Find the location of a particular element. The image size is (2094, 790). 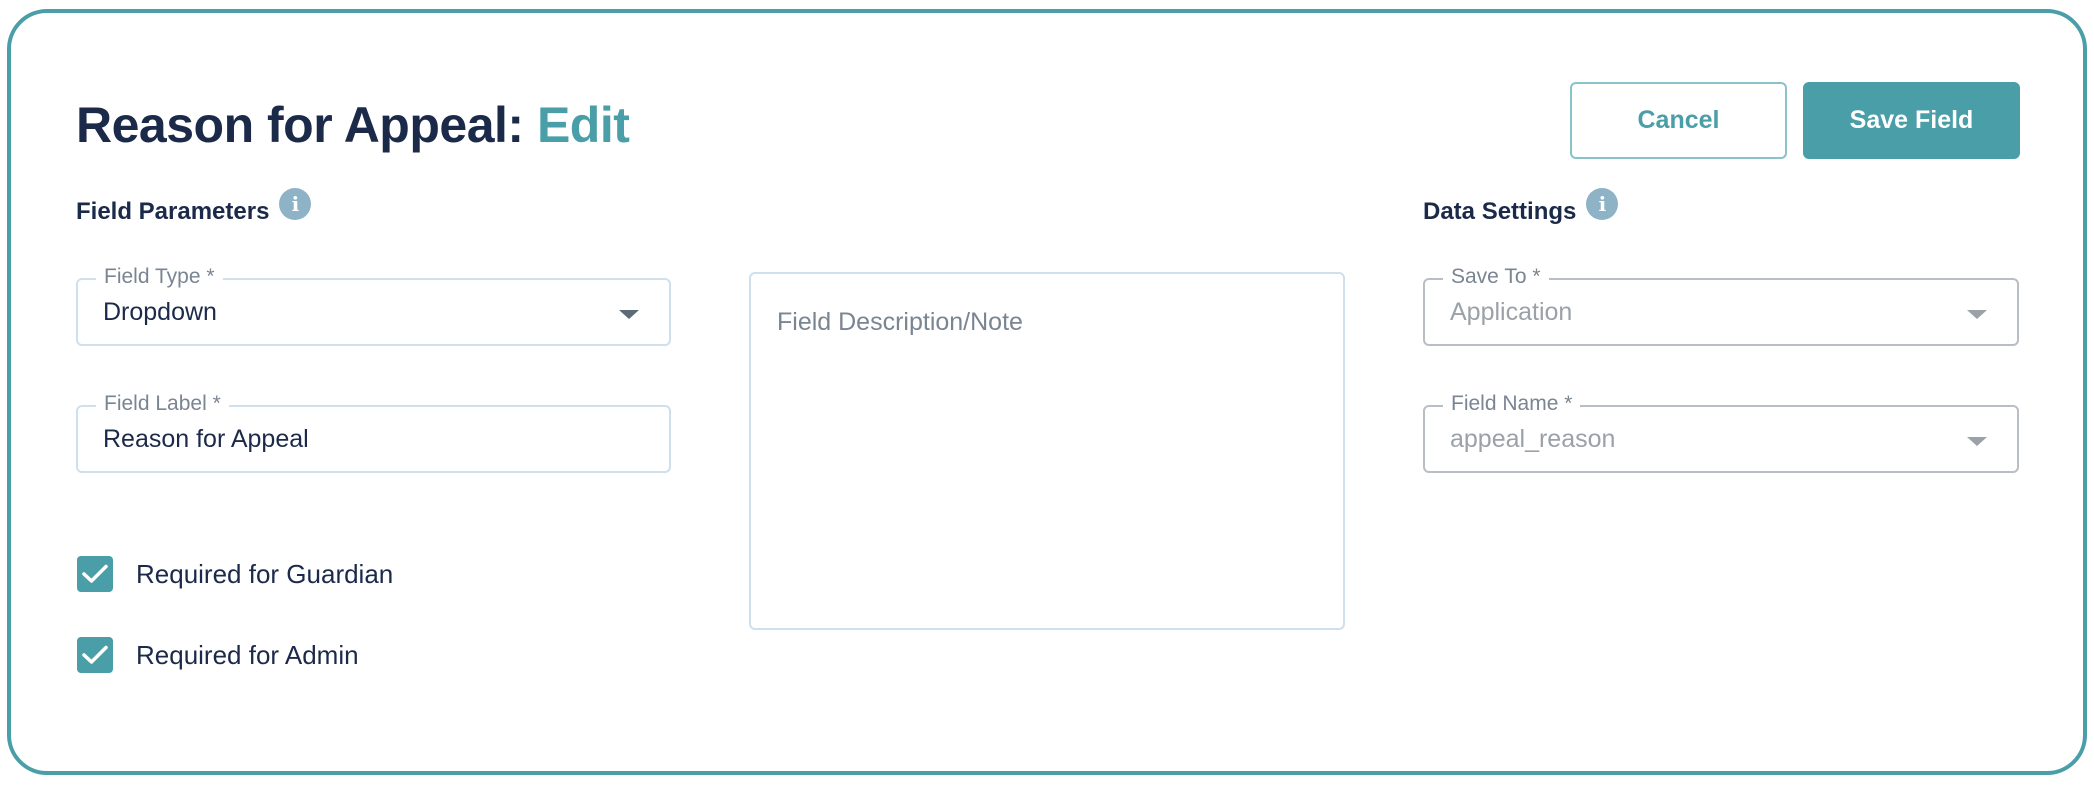

field-label-value: Reason for Appeal is located at coordinates (206, 439).